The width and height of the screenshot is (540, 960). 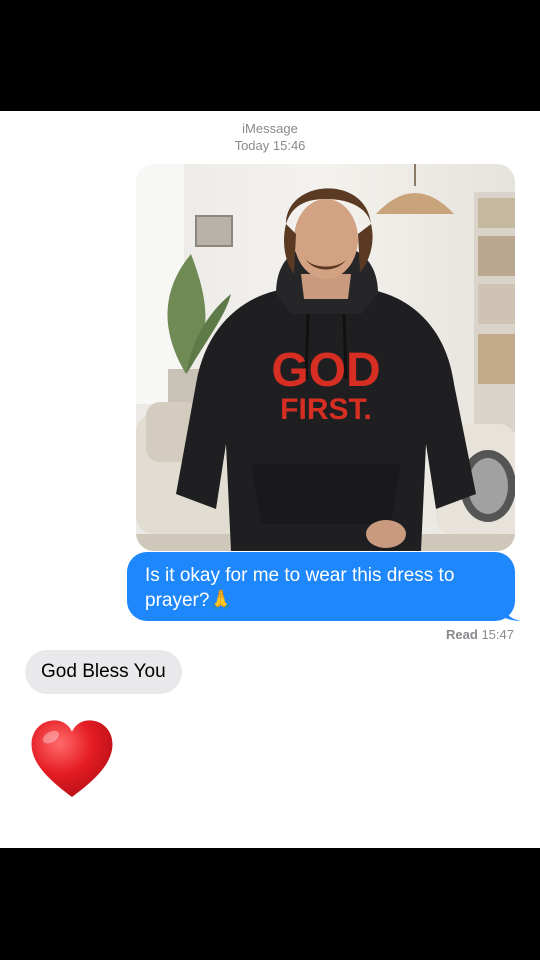 I want to click on thread-header: iMessage Today 15:46, so click(x=270, y=137).